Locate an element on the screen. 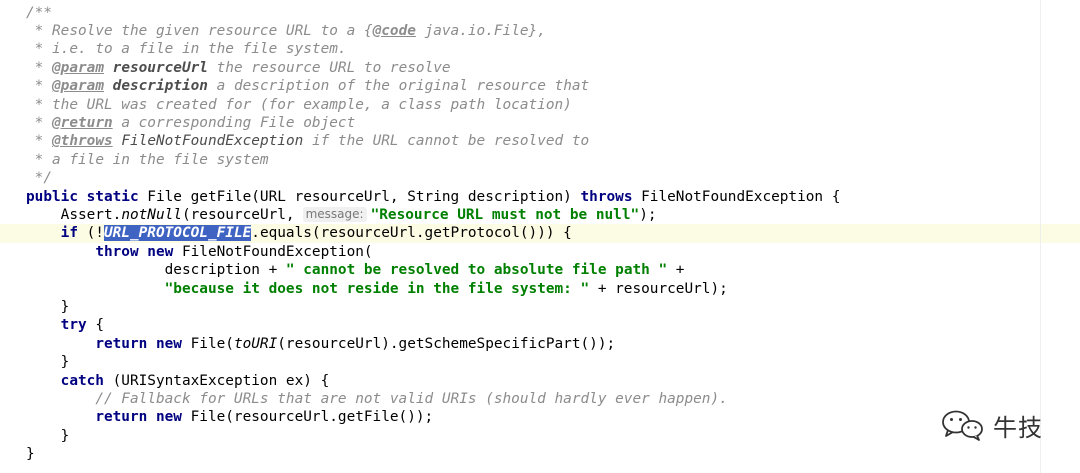  comment-token: * a file in the file system is located at coordinates (151, 159).